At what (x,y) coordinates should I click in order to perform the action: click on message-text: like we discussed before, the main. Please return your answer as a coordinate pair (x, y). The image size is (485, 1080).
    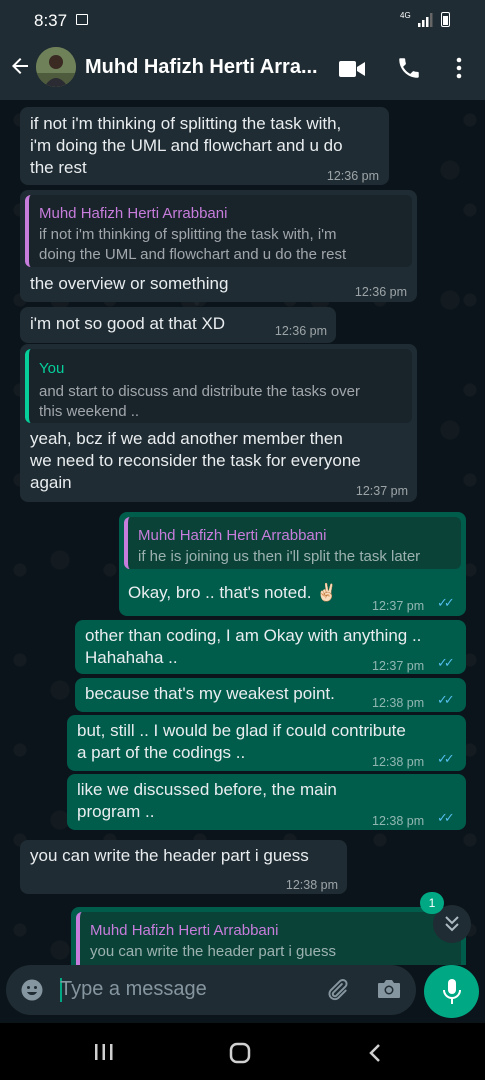
    Looking at the image, I should click on (207, 789).